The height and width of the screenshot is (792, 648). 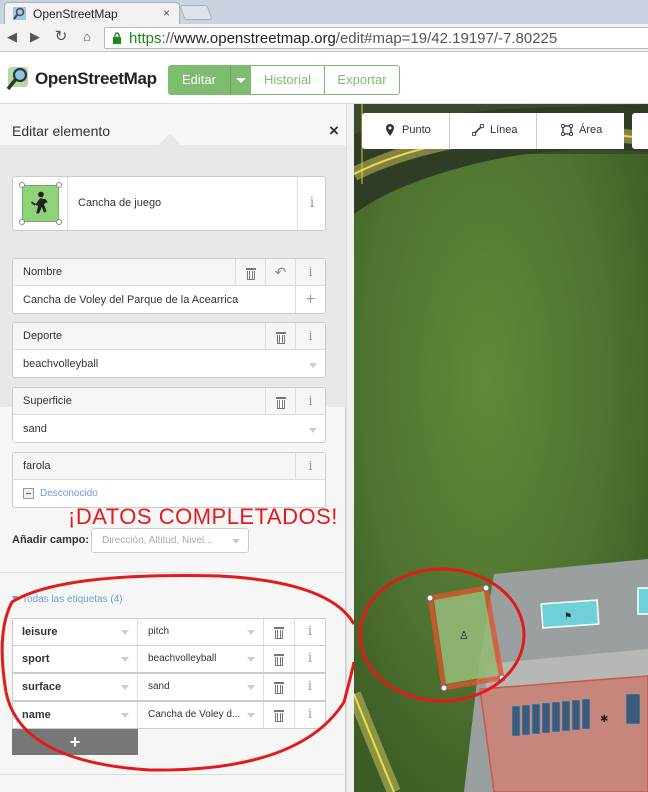 What do you see at coordinates (567, 130) in the screenshot?
I see `area-icon` at bounding box center [567, 130].